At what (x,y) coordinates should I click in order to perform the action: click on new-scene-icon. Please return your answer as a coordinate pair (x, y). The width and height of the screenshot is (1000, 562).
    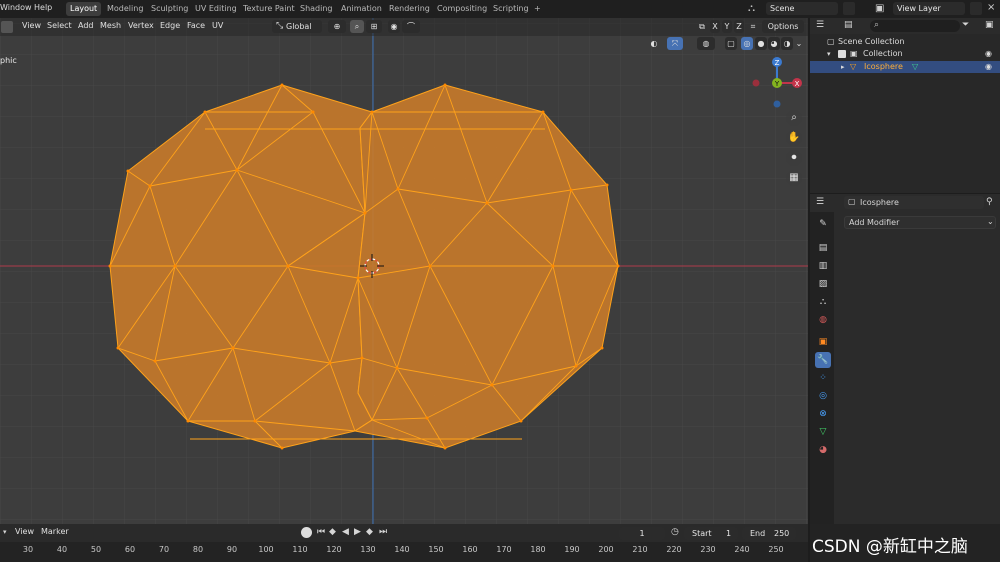
    Looking at the image, I should click on (849, 8).